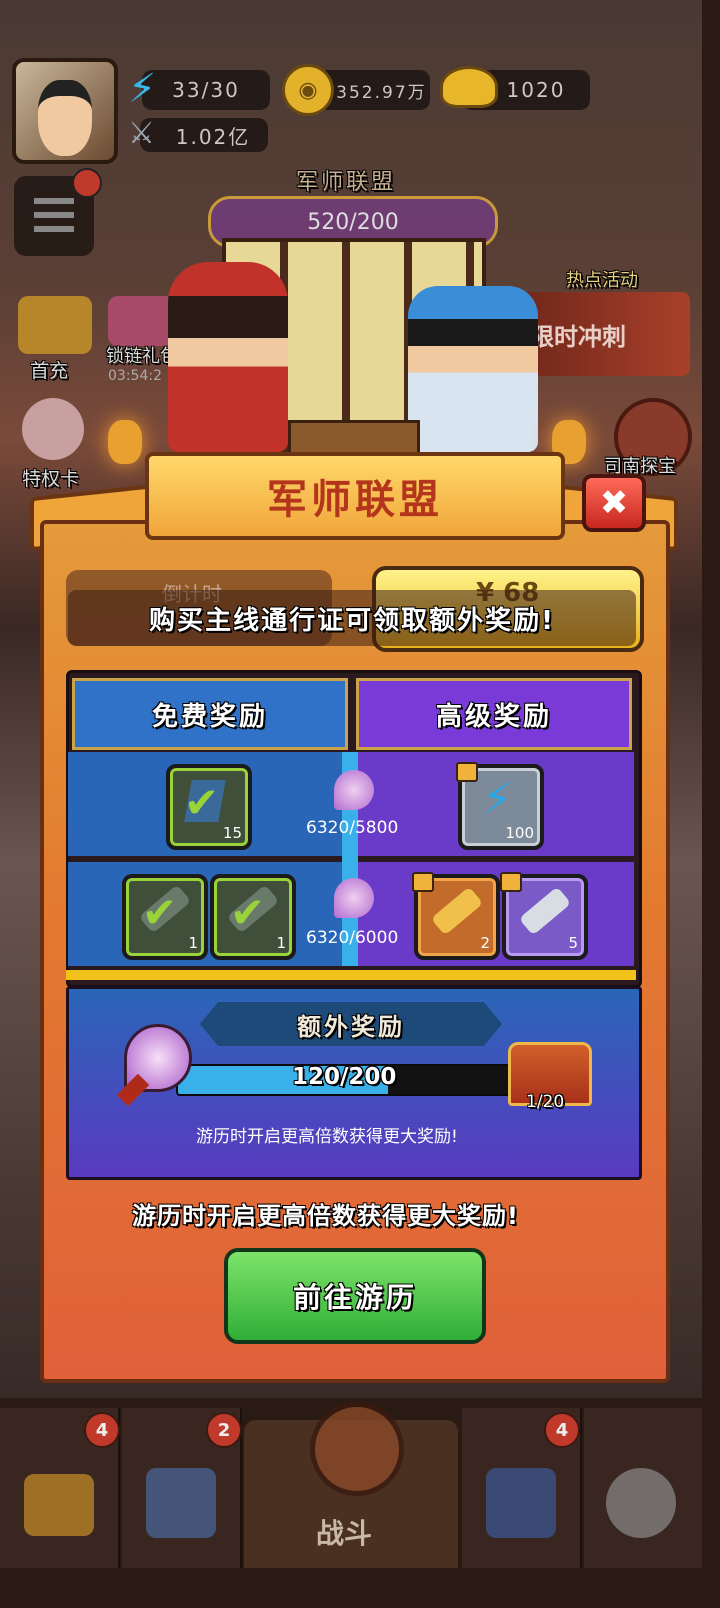 Image resolution: width=720 pixels, height=1608 pixels. I want to click on chest-nav-icon, so click(59, 1505).